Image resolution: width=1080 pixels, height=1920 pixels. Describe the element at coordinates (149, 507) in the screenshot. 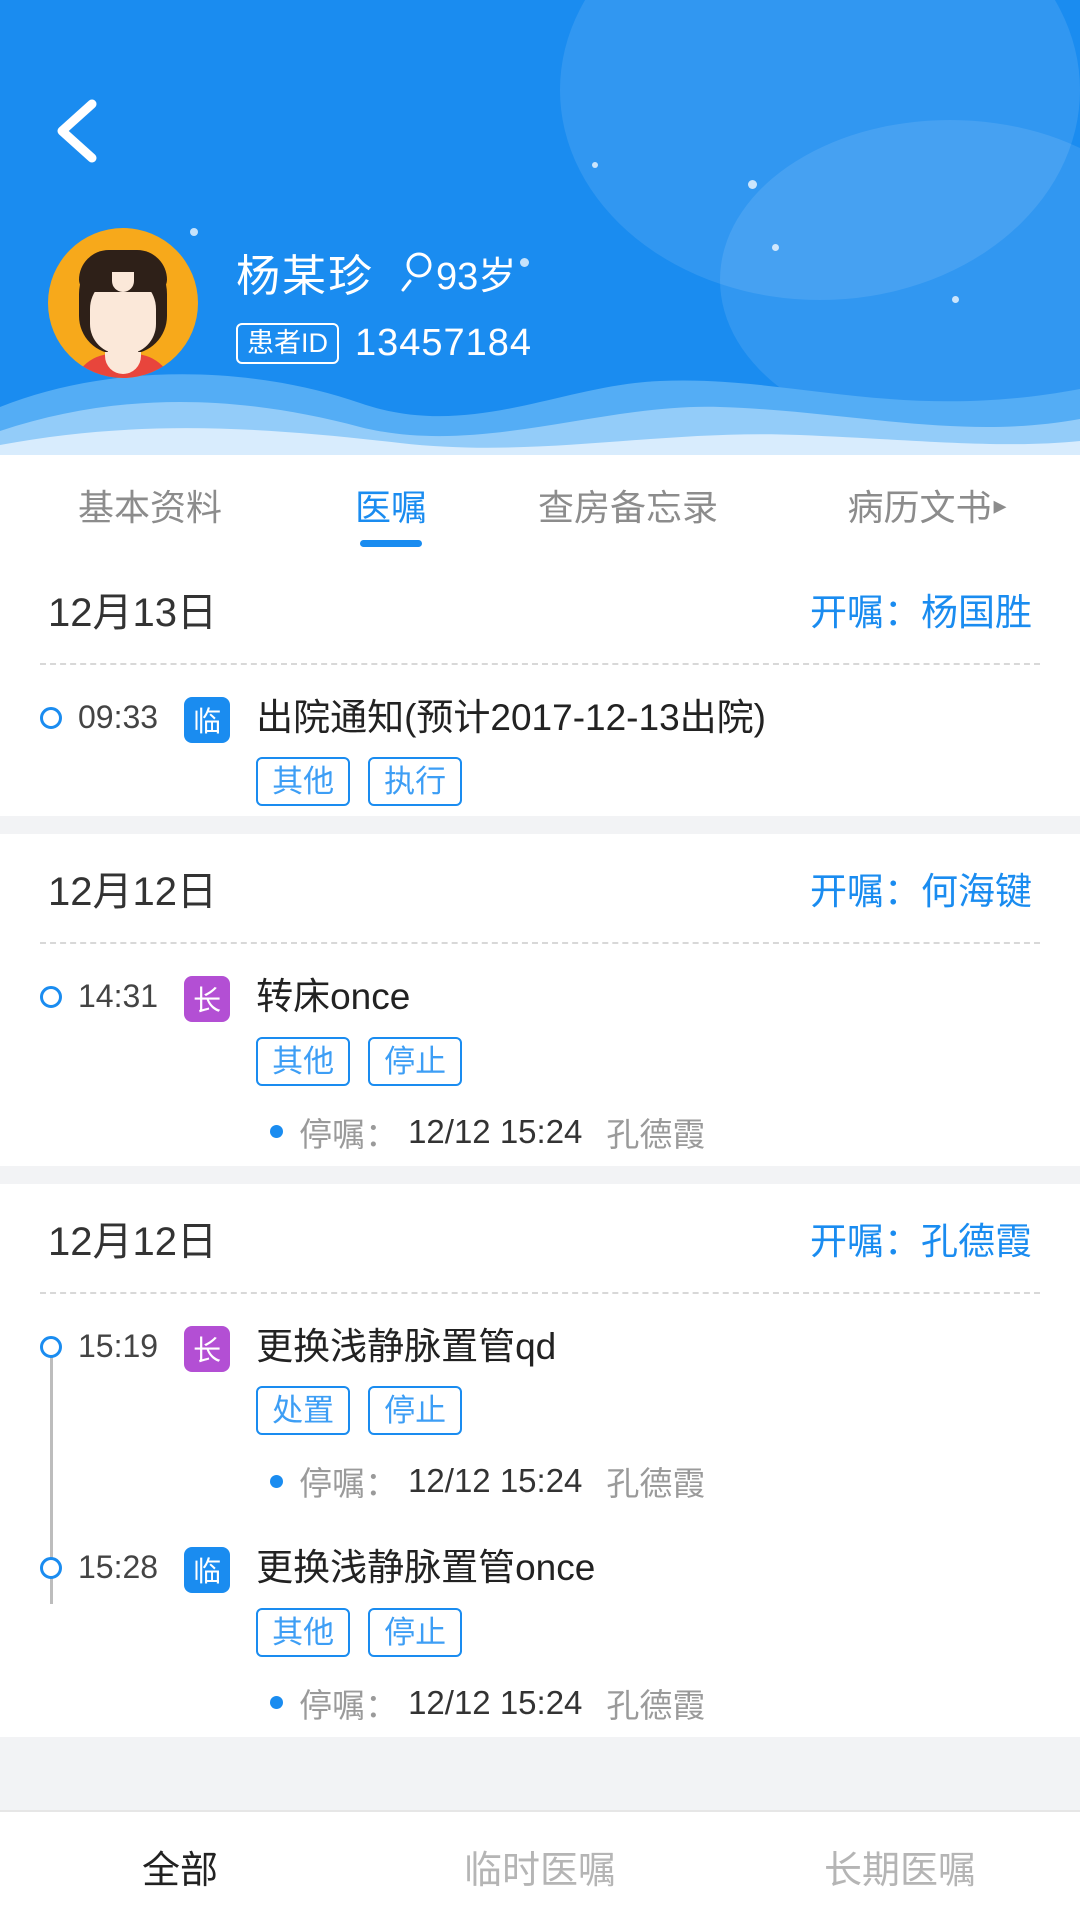

I see `tab-label: 基本资料` at that location.